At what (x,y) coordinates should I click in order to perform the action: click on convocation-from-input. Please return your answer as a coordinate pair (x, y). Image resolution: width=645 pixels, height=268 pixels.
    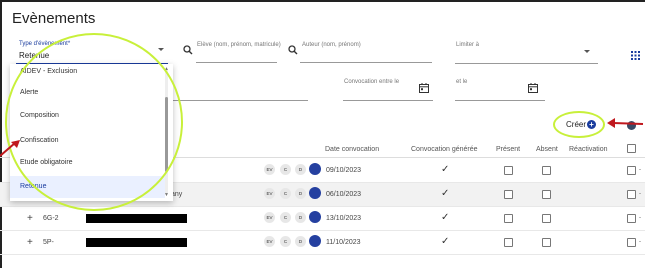
    Looking at the image, I should click on (388, 100).